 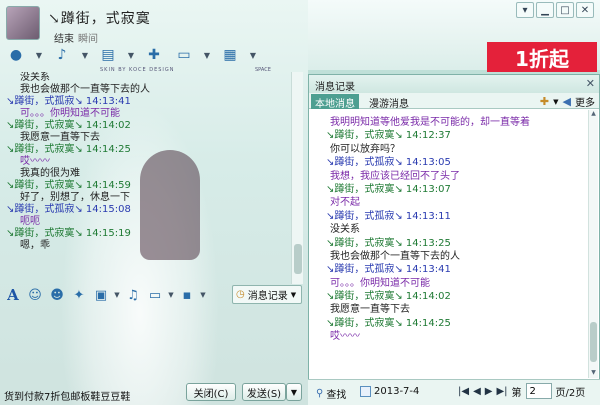 I want to click on message-record-label: 消息记录, so click(x=267, y=296).